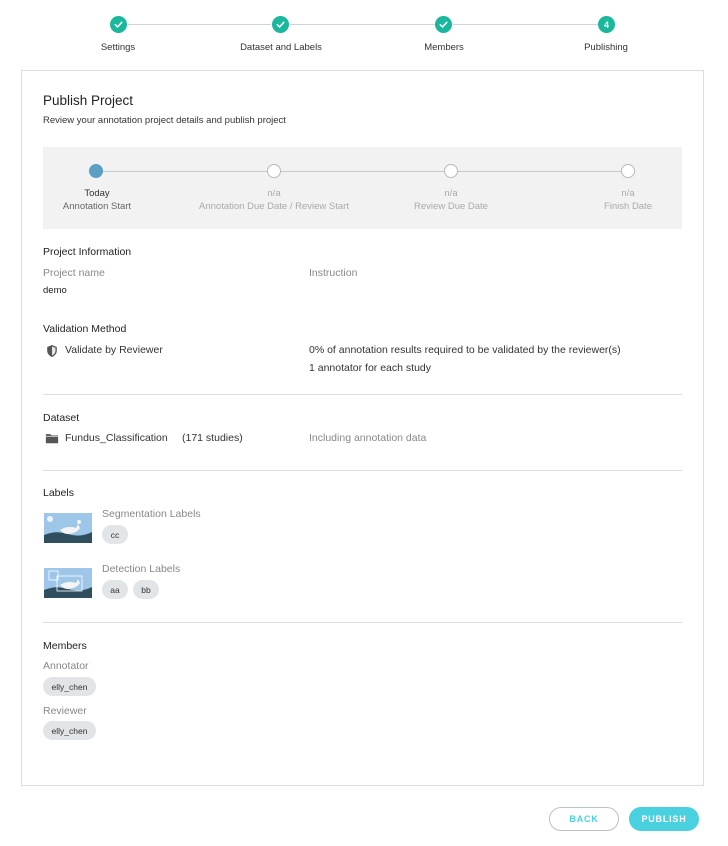 The width and height of the screenshot is (728, 846). What do you see at coordinates (274, 206) in the screenshot?
I see `timeline-label: Annotation Due Date / Review Start` at bounding box center [274, 206].